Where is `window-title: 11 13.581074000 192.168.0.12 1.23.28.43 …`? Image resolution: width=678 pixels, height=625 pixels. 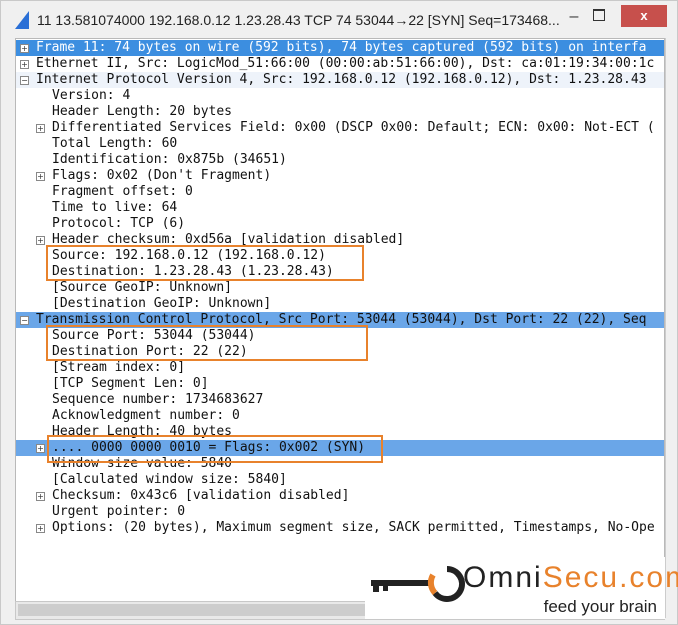
window-title: 11 13.581074000 192.168.0.12 1.23.28.43 … is located at coordinates (298, 20).